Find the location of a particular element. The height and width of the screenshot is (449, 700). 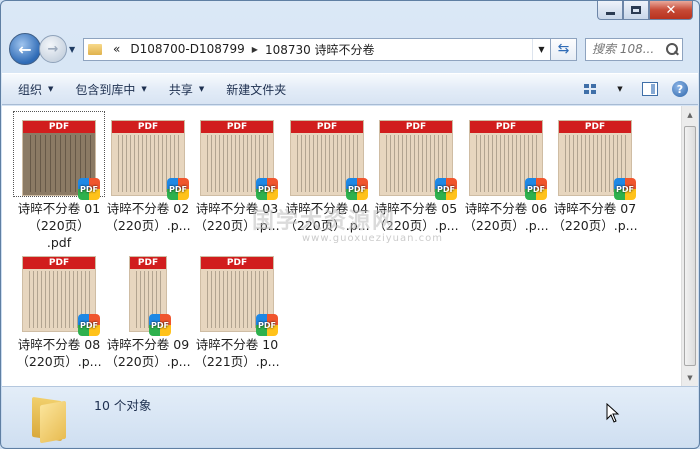

back-arrow-icon: ← is located at coordinates (25, 49).